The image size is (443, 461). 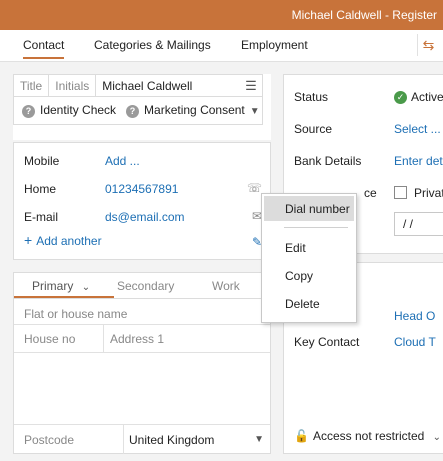 I want to click on menu-item-dial-number: Dial number, so click(x=309, y=208).